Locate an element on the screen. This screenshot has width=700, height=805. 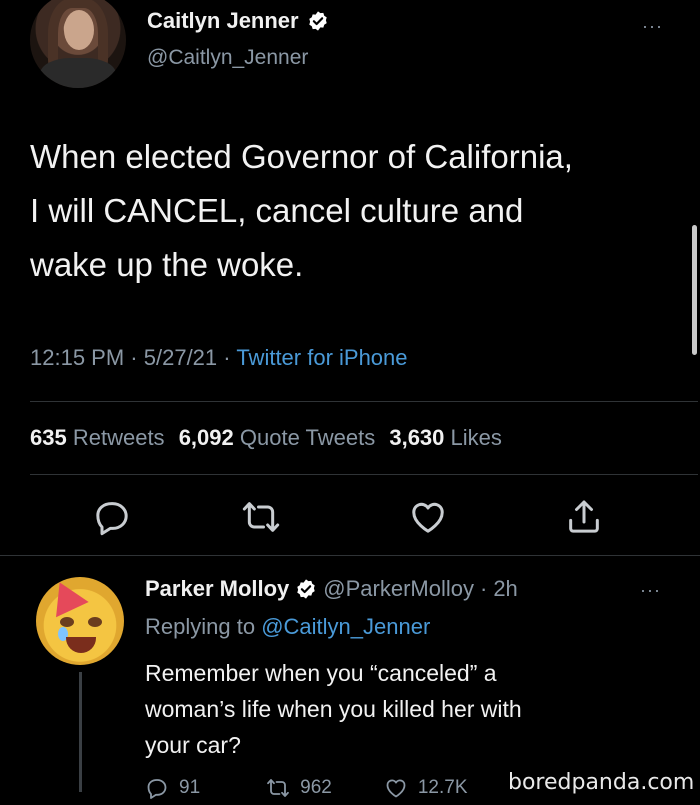
reply-count-button: 91 is located at coordinates (172, 788).